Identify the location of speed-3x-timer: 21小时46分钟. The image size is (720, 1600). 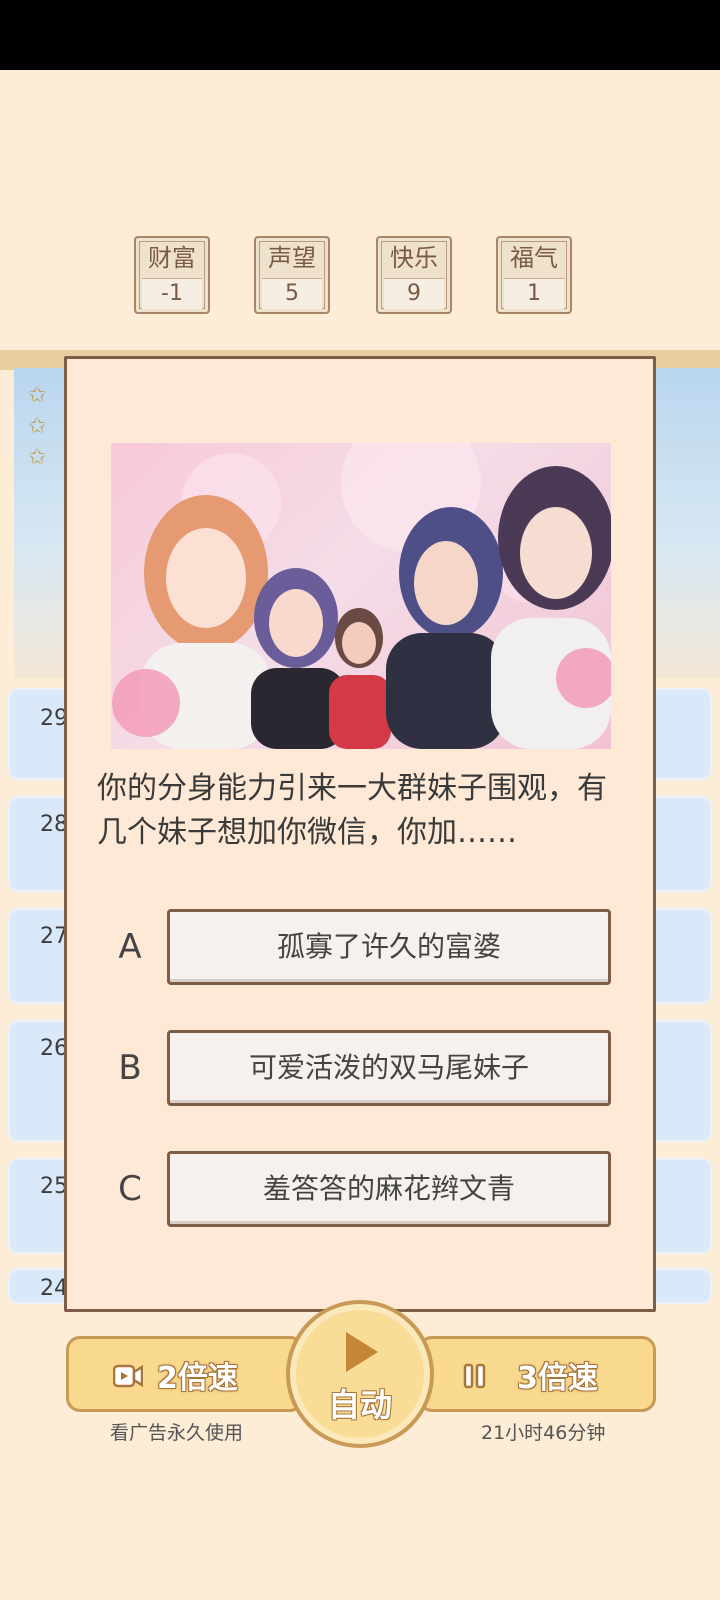
(543, 1433).